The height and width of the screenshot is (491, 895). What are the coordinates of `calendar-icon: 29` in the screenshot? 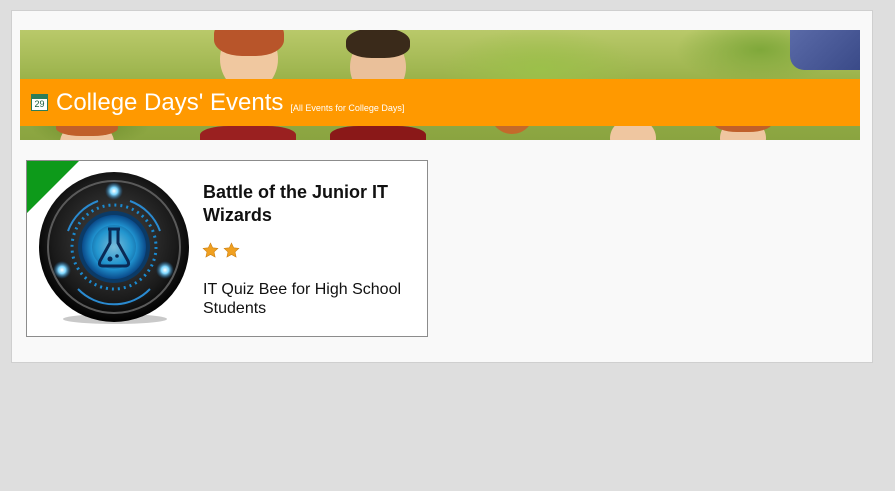 It's located at (39, 102).